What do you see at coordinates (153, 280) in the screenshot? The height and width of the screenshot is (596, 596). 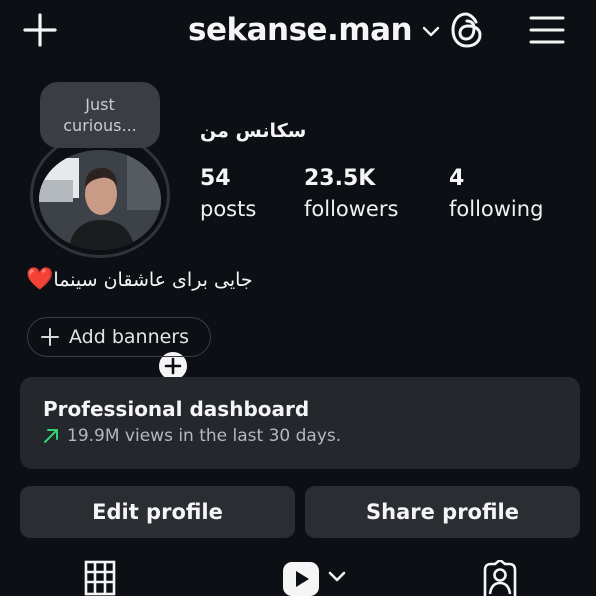 I see `bio-text: جایی برای عاشقان سینما` at bounding box center [153, 280].